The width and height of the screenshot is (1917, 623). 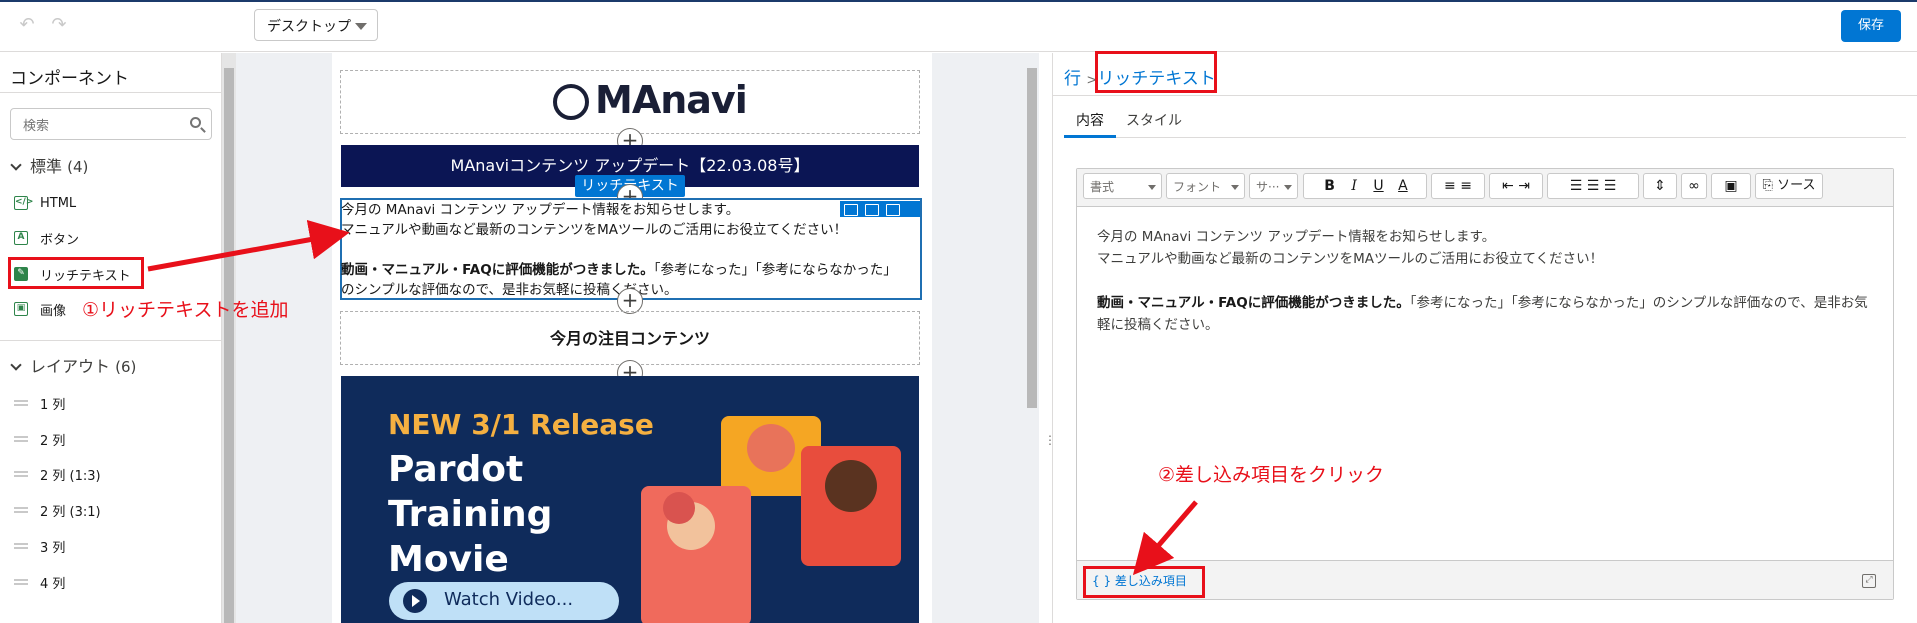 I want to click on arrow-to-merge-fields, so click(x=1165, y=538).